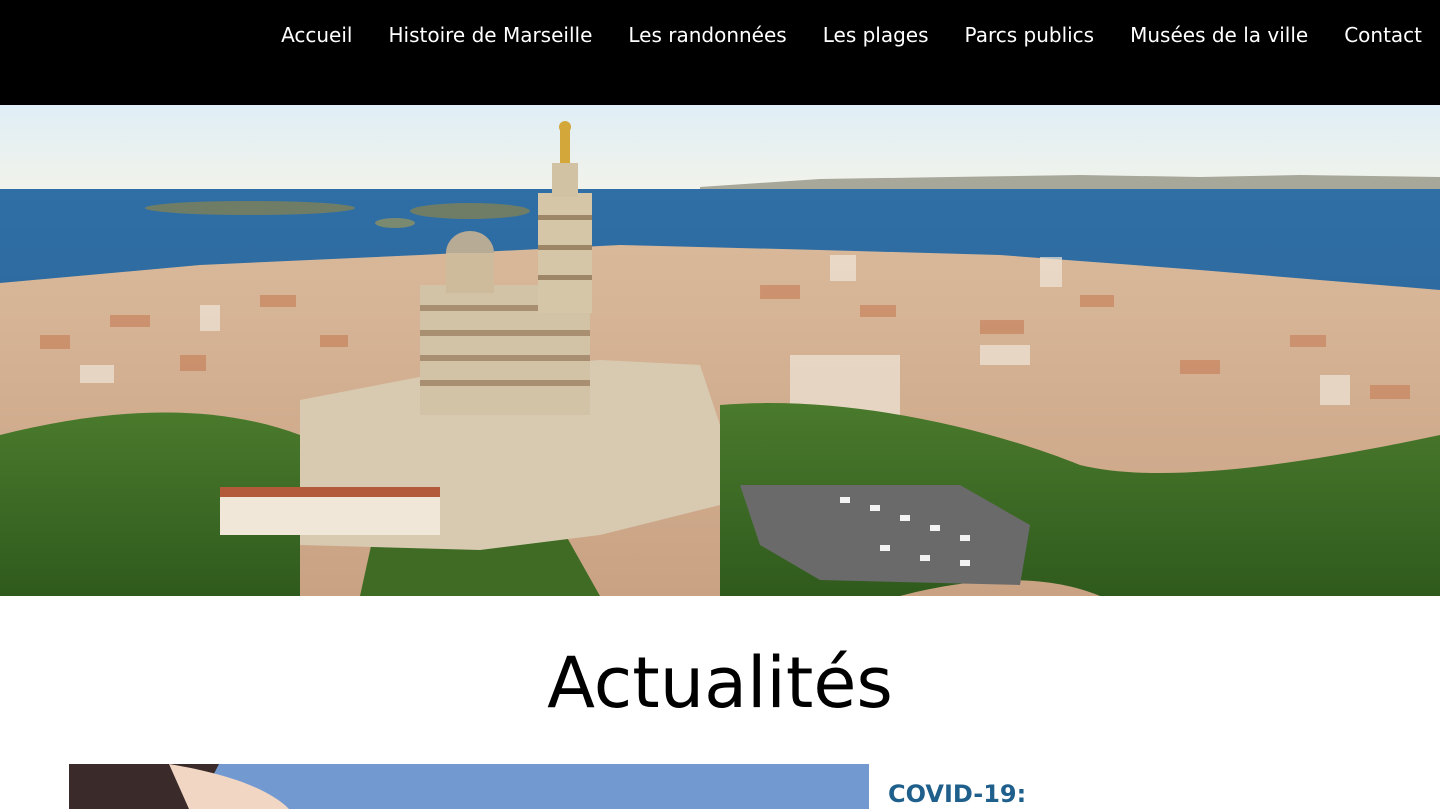 The height and width of the screenshot is (809, 1440). I want to click on news-image, so click(469, 786).